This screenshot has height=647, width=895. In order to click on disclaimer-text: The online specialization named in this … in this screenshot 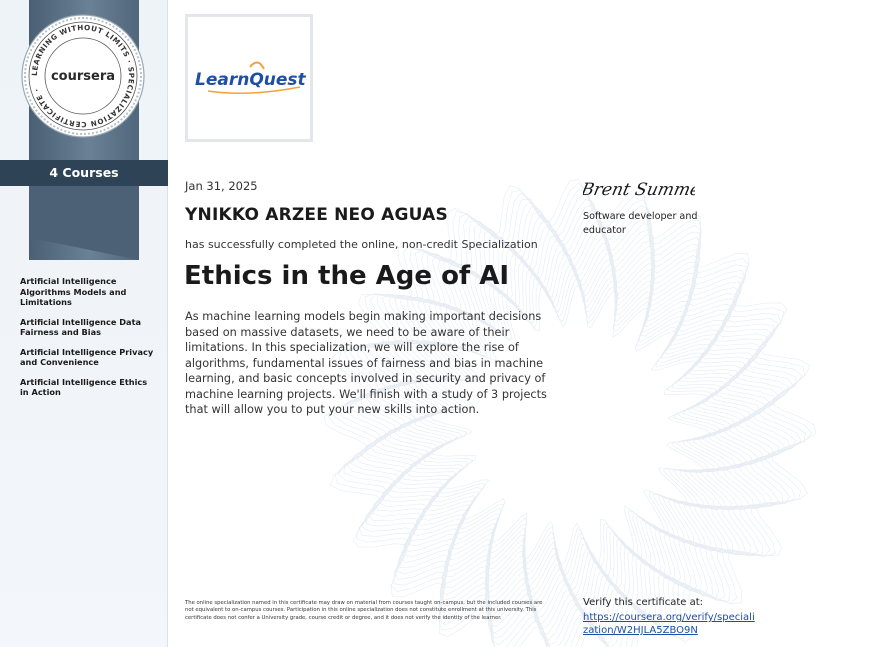, I will do `click(364, 610)`.